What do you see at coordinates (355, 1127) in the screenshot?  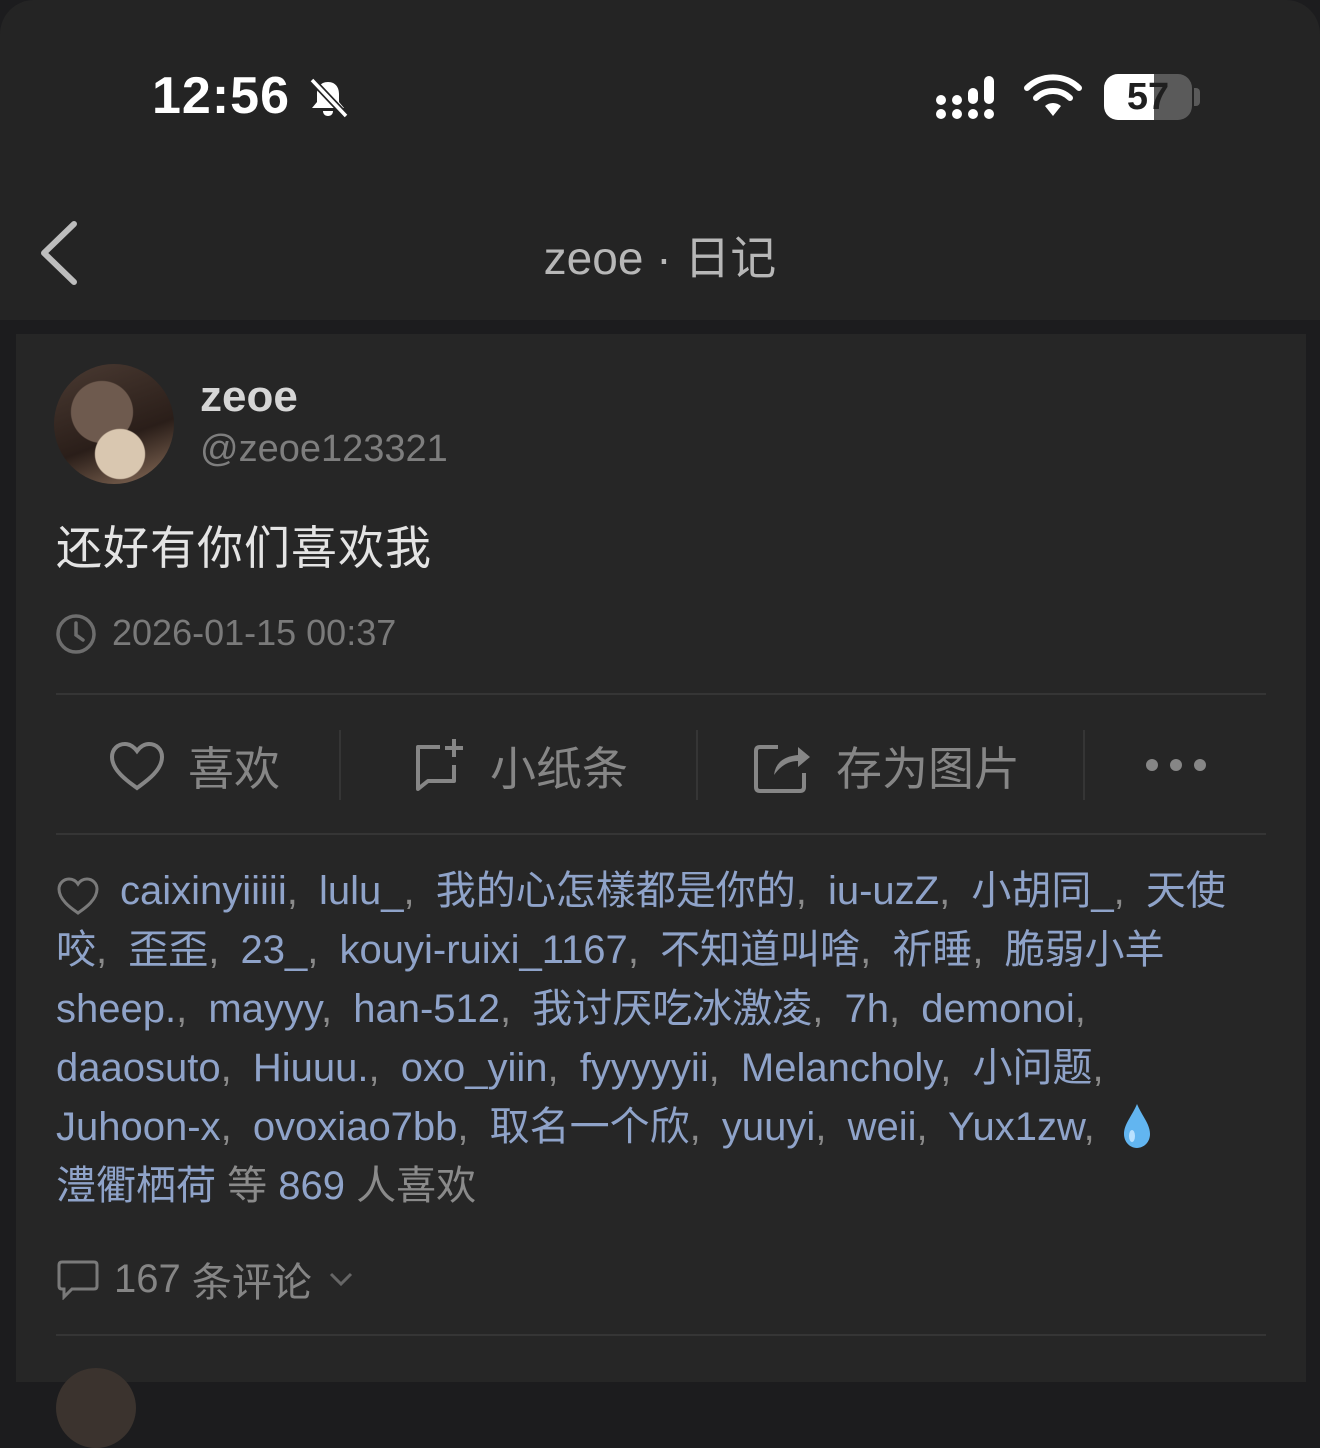 I see `liker-name: ovoxiao7bb` at bounding box center [355, 1127].